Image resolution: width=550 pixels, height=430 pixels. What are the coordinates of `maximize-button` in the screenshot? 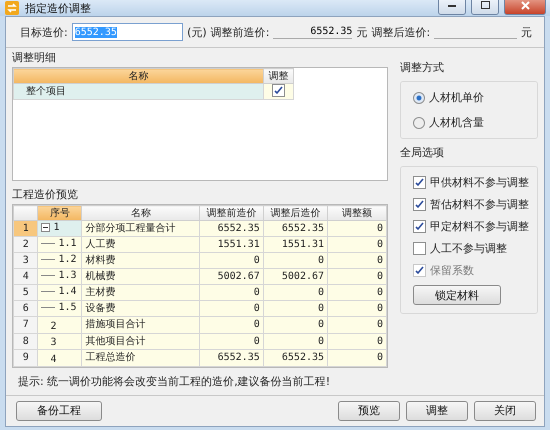 It's located at (485, 7).